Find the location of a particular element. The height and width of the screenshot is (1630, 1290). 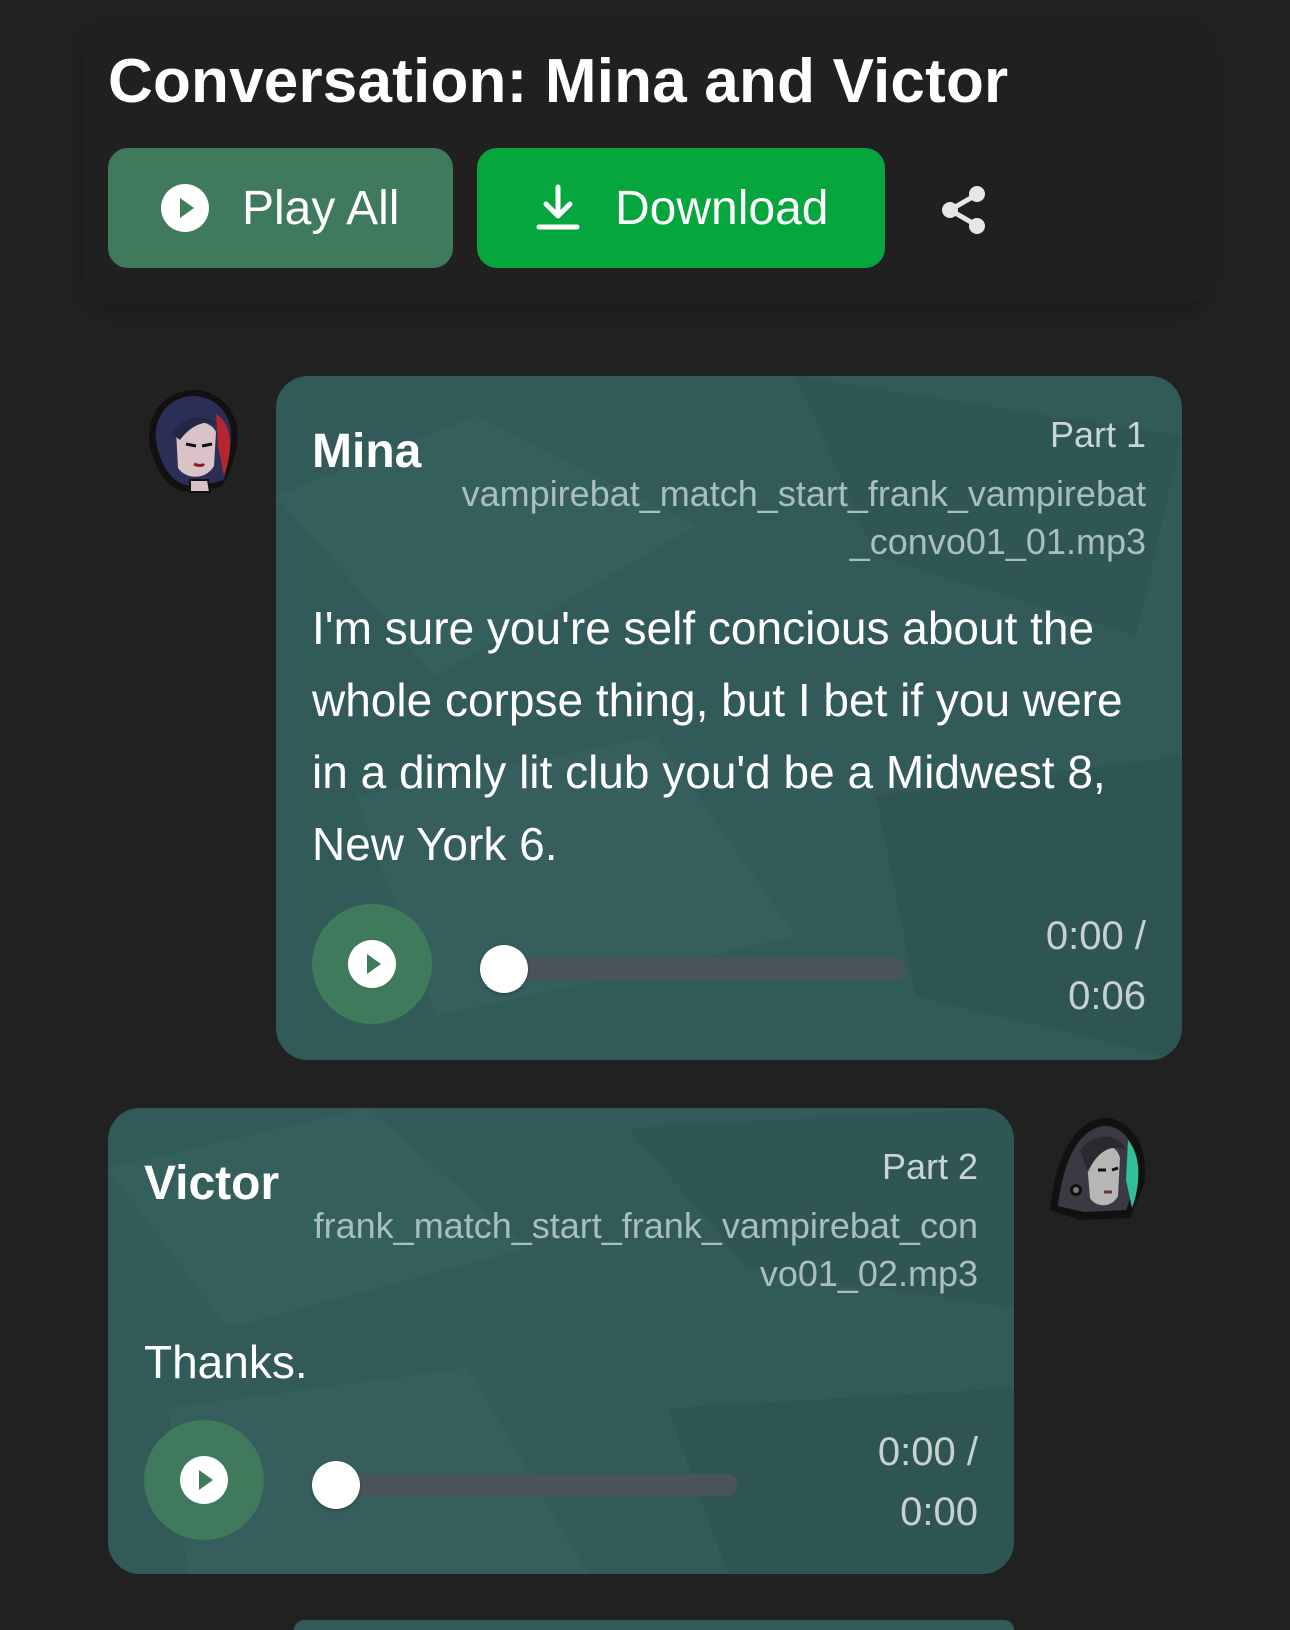

filename-line-1: frank_match_start_frank_vampirebat_con is located at coordinates (645, 1225).